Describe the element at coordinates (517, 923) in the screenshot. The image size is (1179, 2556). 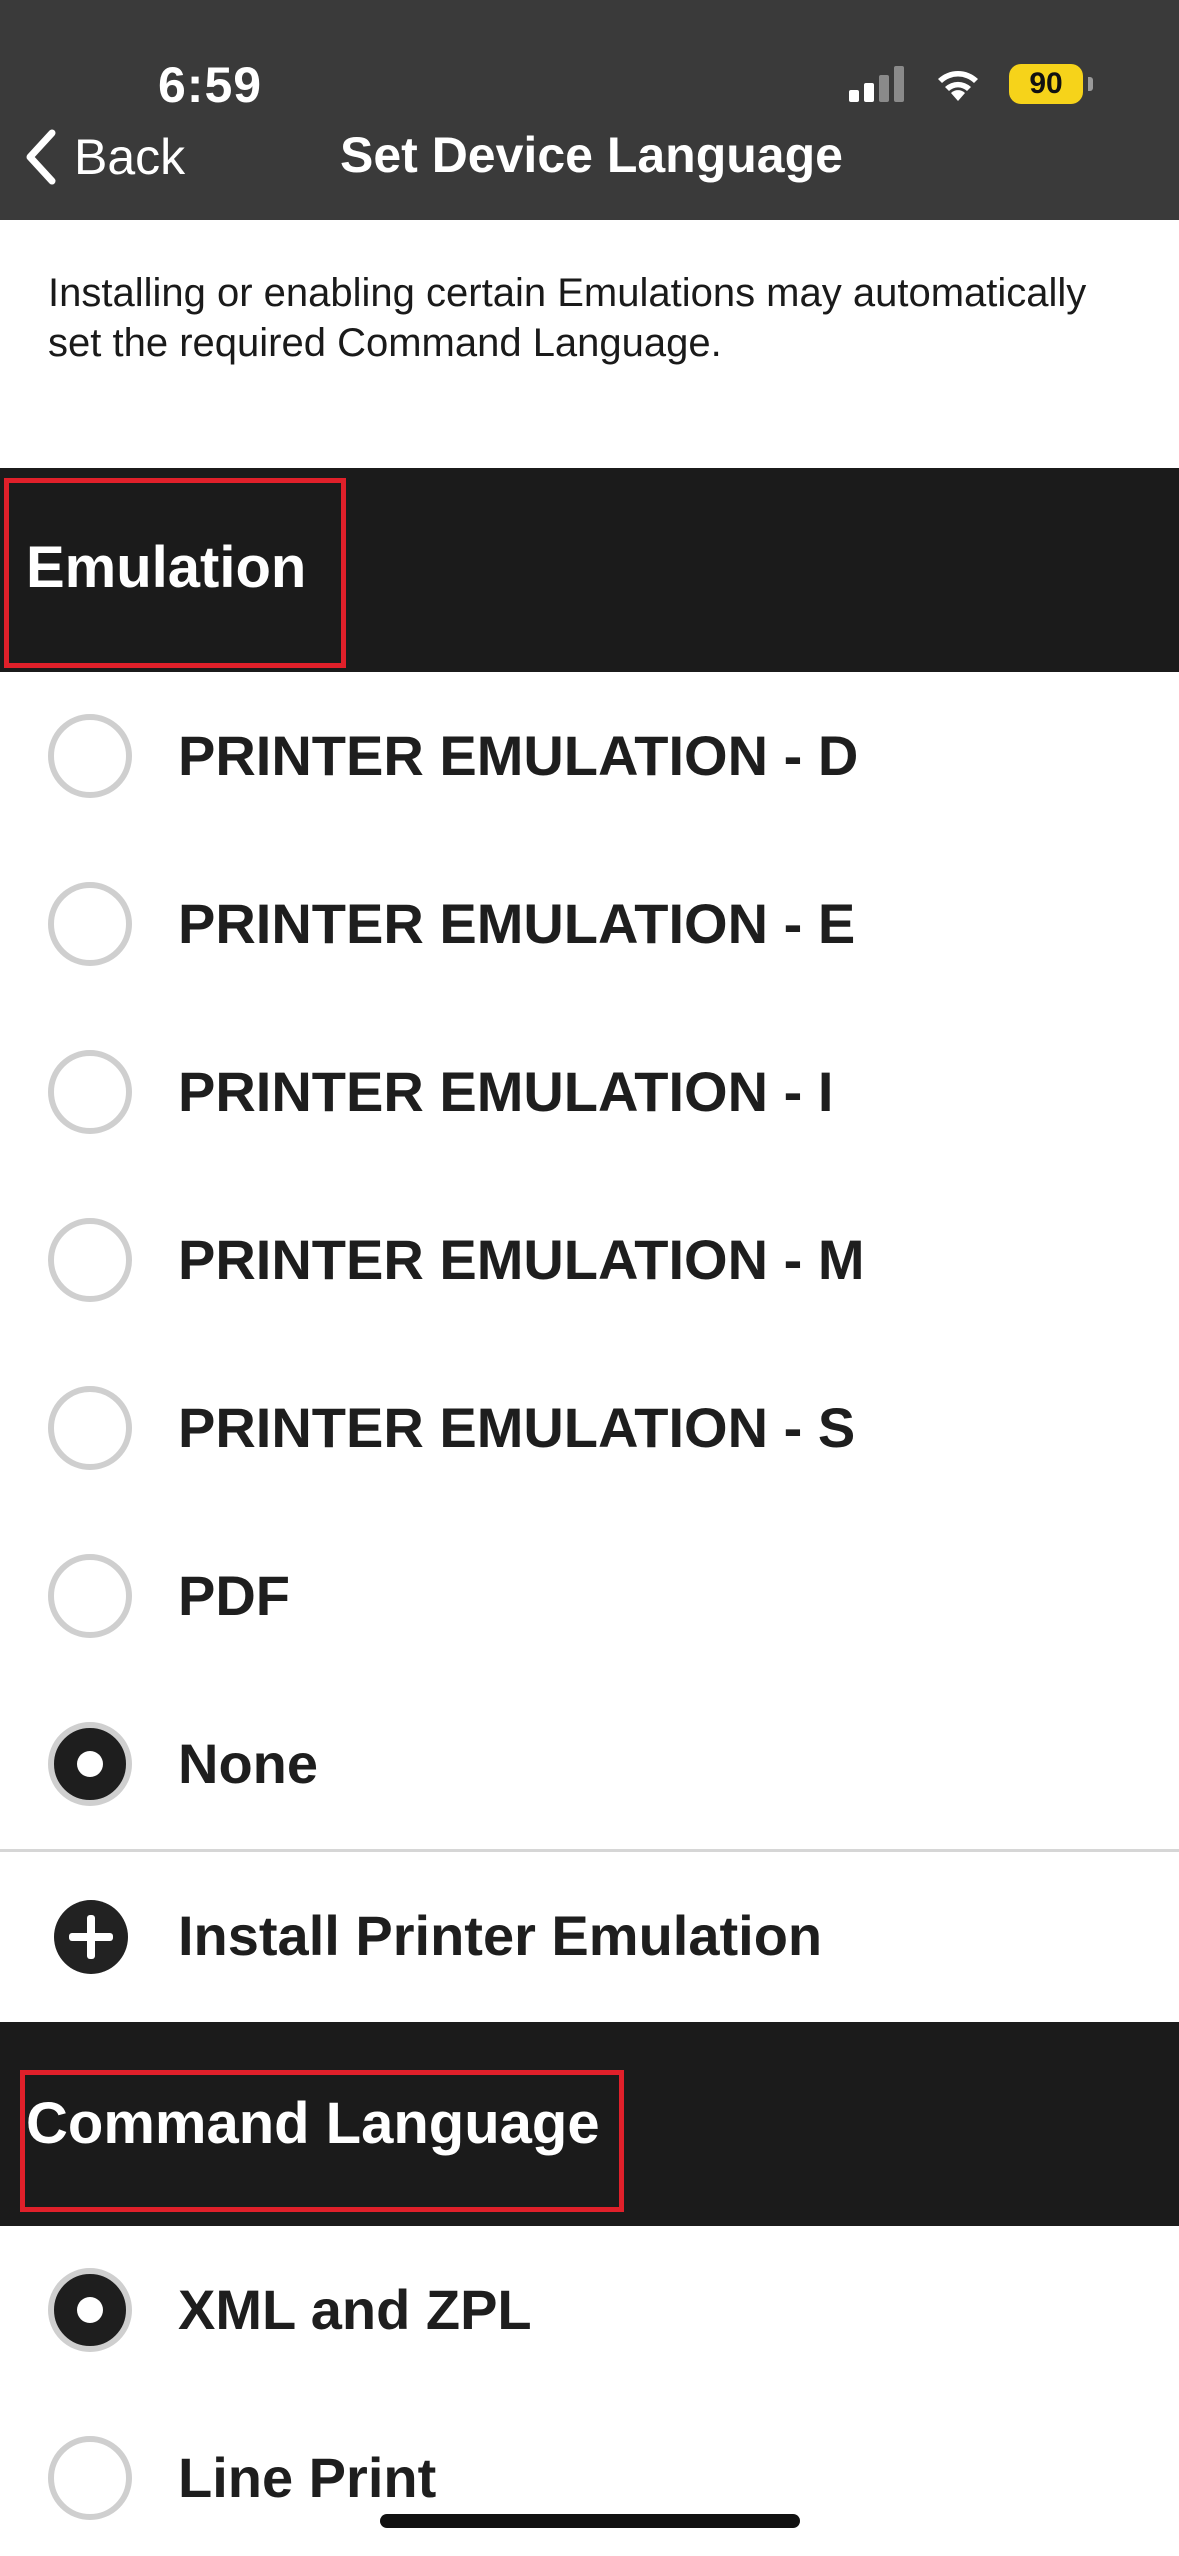
I see `option-label: PRINTER EMULATION - E` at that location.